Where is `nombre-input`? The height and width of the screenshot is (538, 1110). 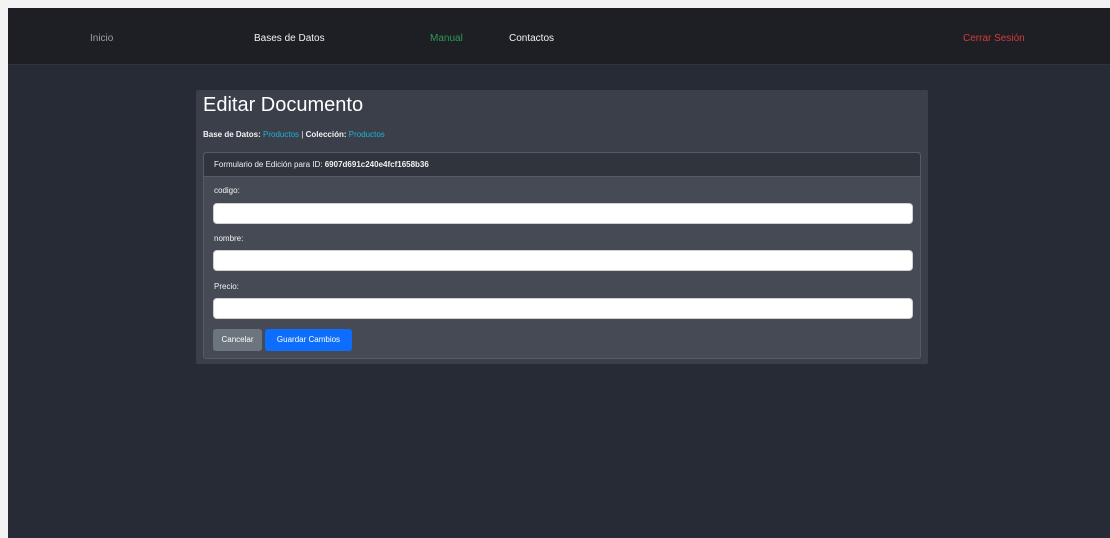 nombre-input is located at coordinates (563, 260).